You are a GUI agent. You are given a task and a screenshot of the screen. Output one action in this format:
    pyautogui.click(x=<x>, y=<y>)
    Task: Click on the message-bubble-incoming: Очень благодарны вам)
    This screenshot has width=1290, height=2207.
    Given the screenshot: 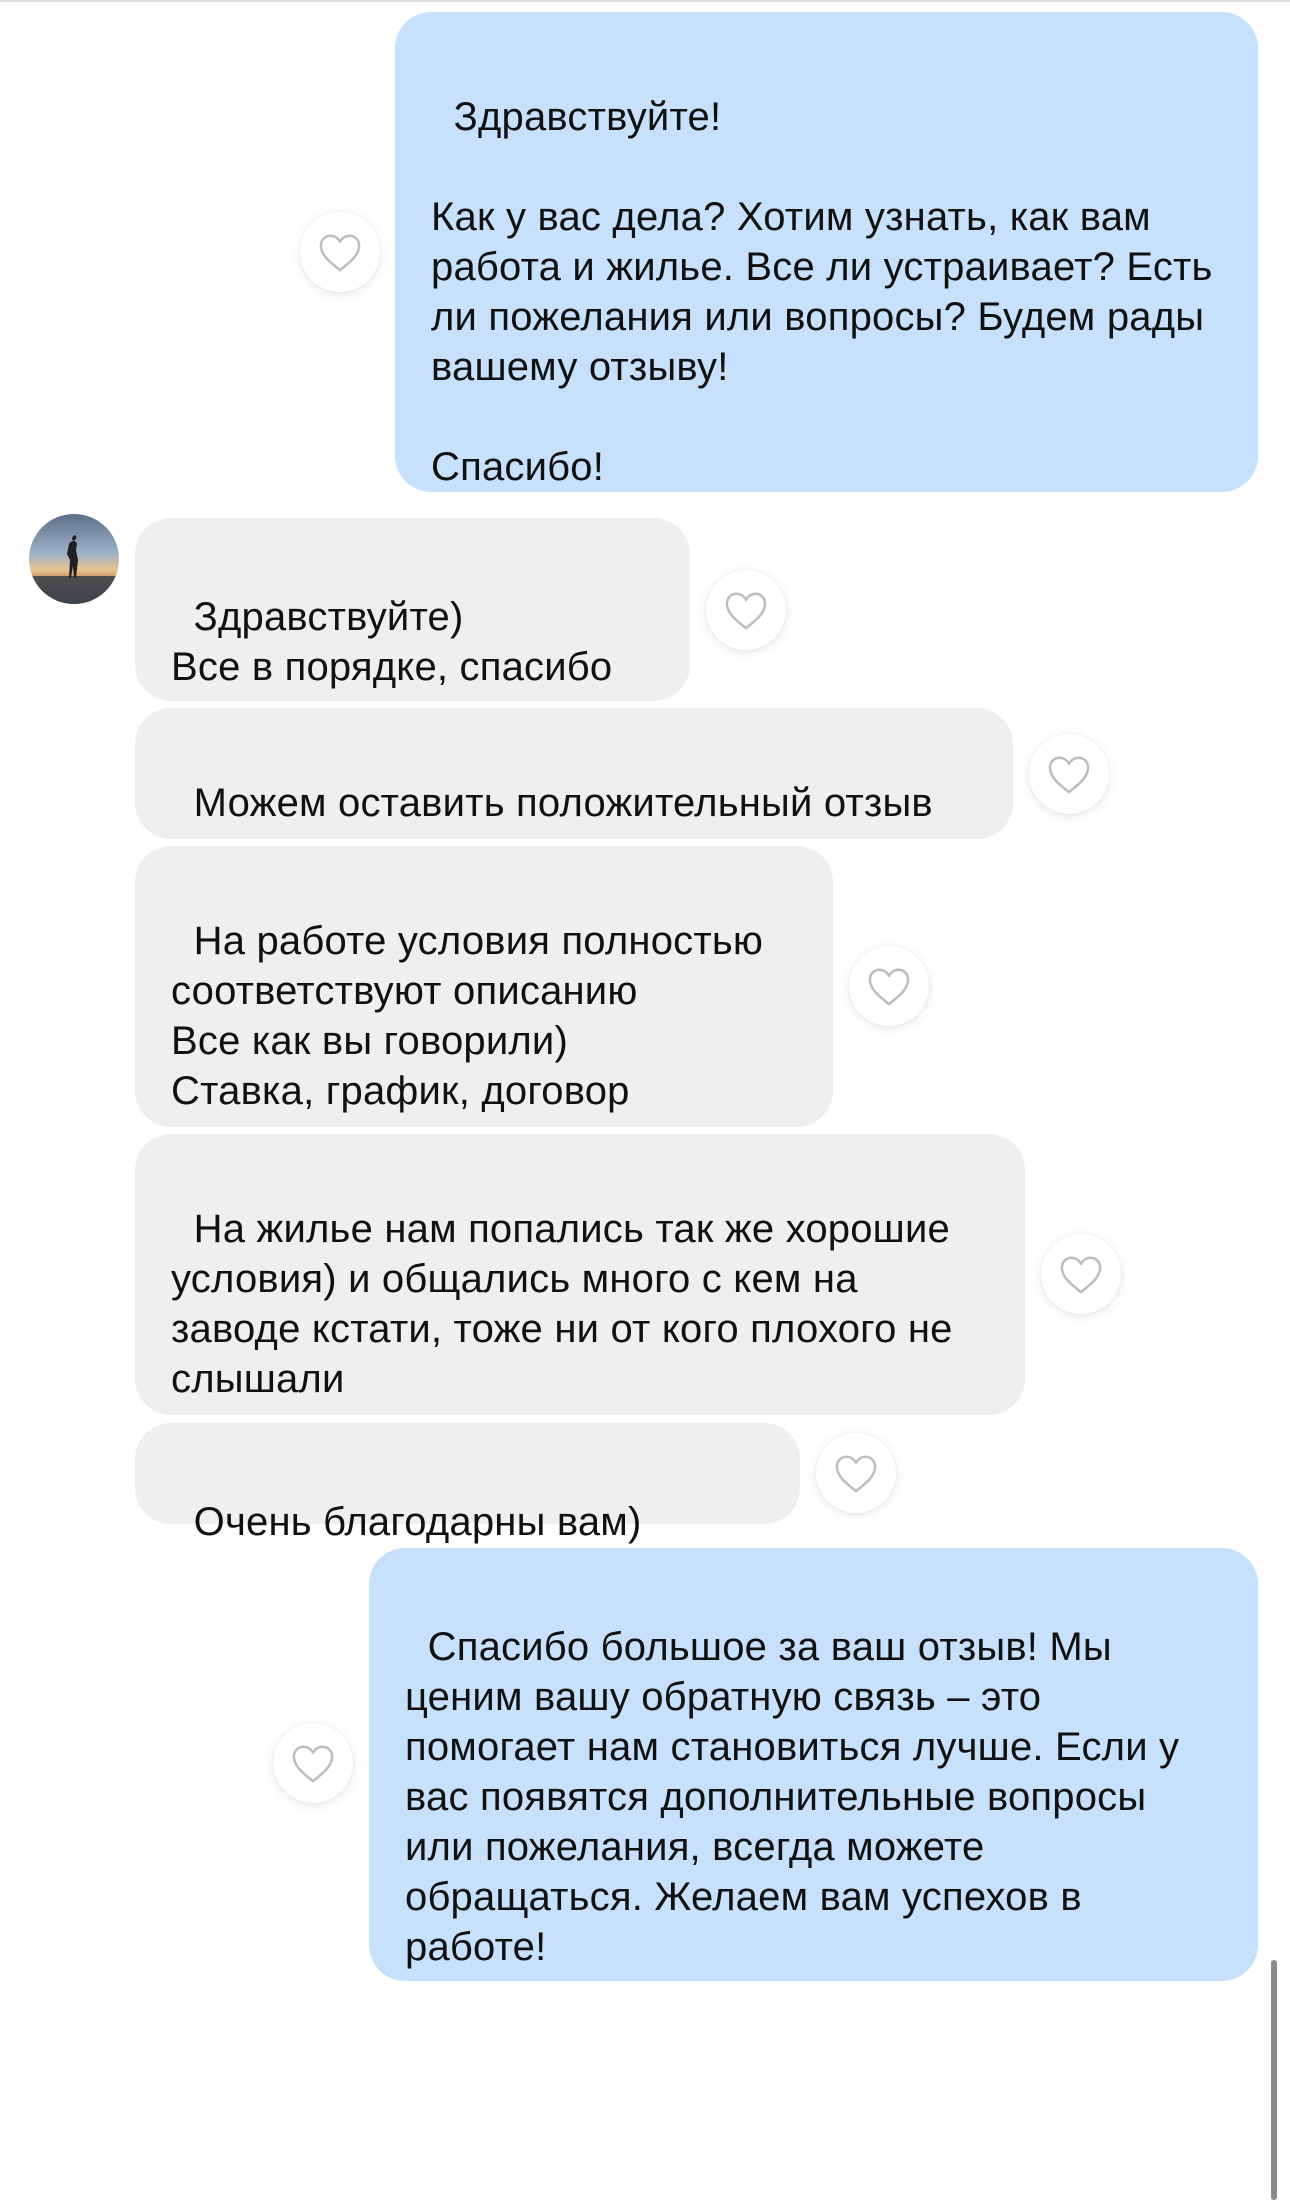 What is the action you would take?
    pyautogui.click(x=467, y=1483)
    